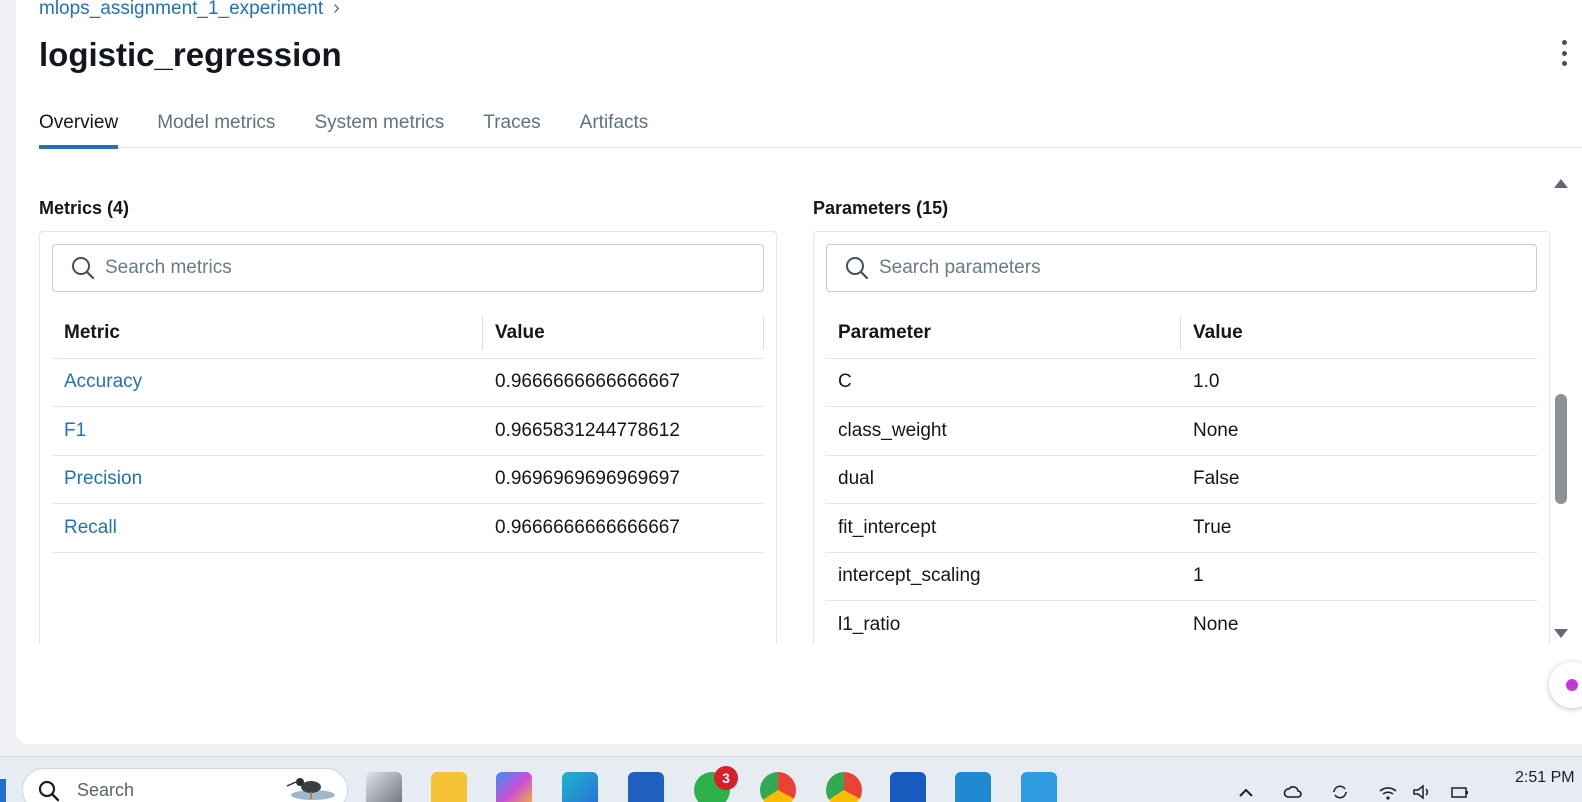  I want to click on table-row: C 1.0, so click(1181, 382).